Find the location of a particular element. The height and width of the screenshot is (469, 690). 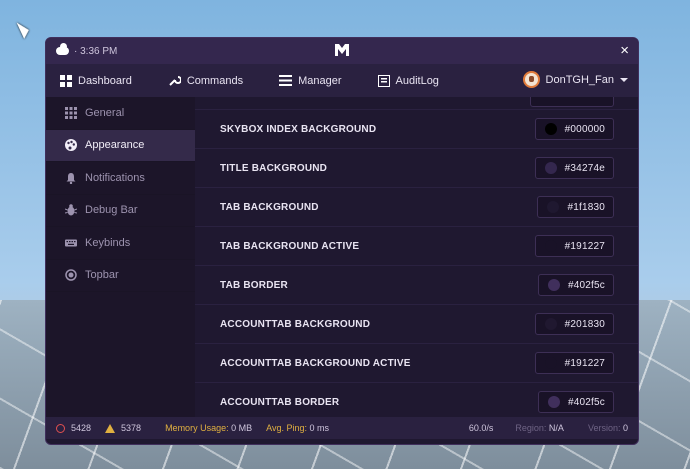

setting-row: ACCOUNTTAB BORDER #402f5c is located at coordinates (416, 400).